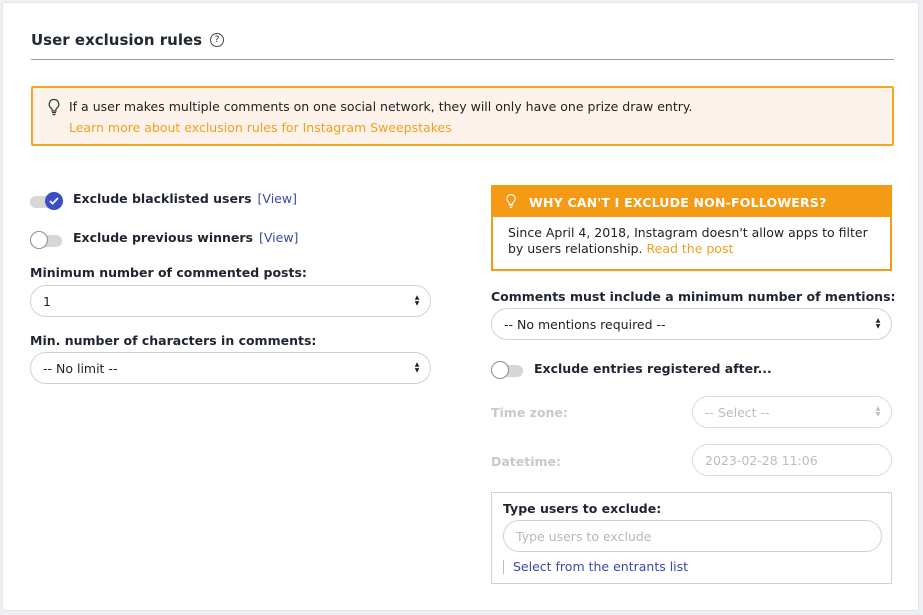 The width and height of the screenshot is (923, 615). What do you see at coordinates (761, 460) in the screenshot?
I see `datetime-value: 2023-02-28 11:06` at bounding box center [761, 460].